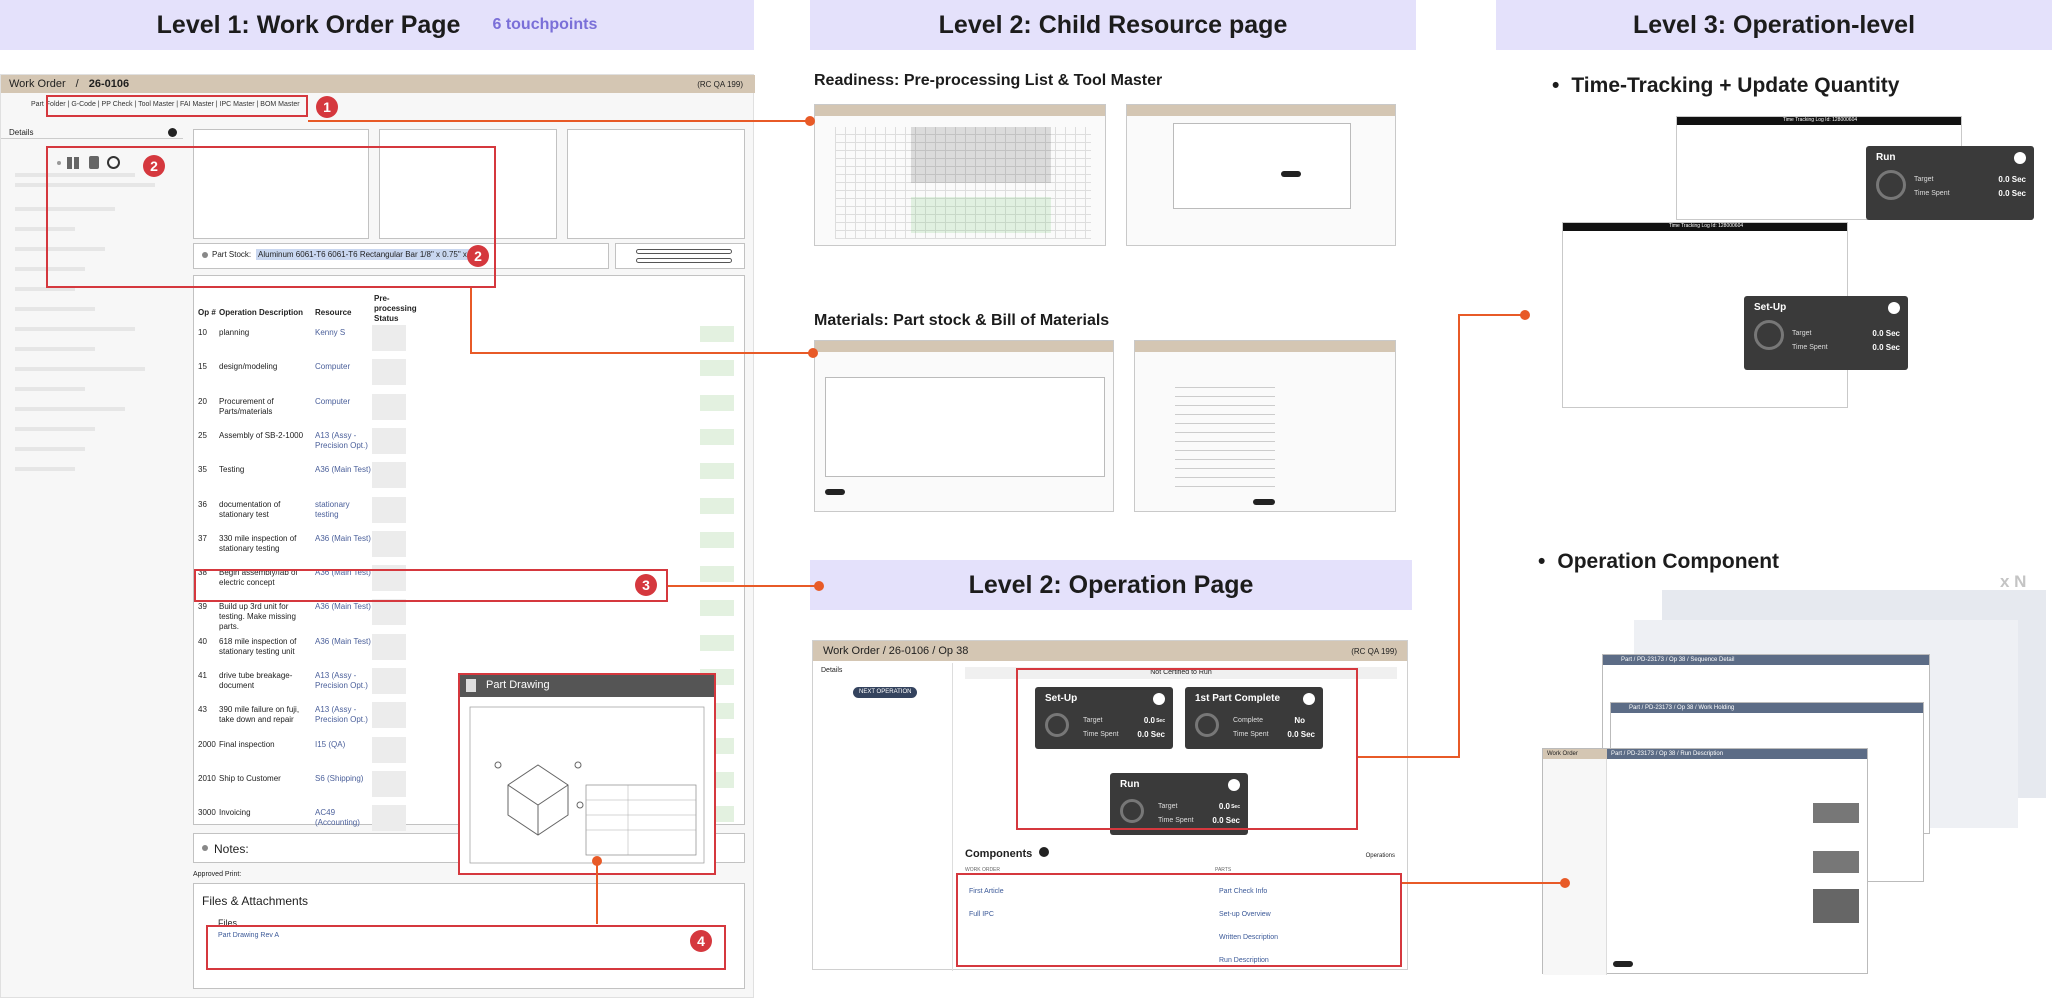  Describe the element at coordinates (1044, 852) in the screenshot. I see `gear-icon` at that location.